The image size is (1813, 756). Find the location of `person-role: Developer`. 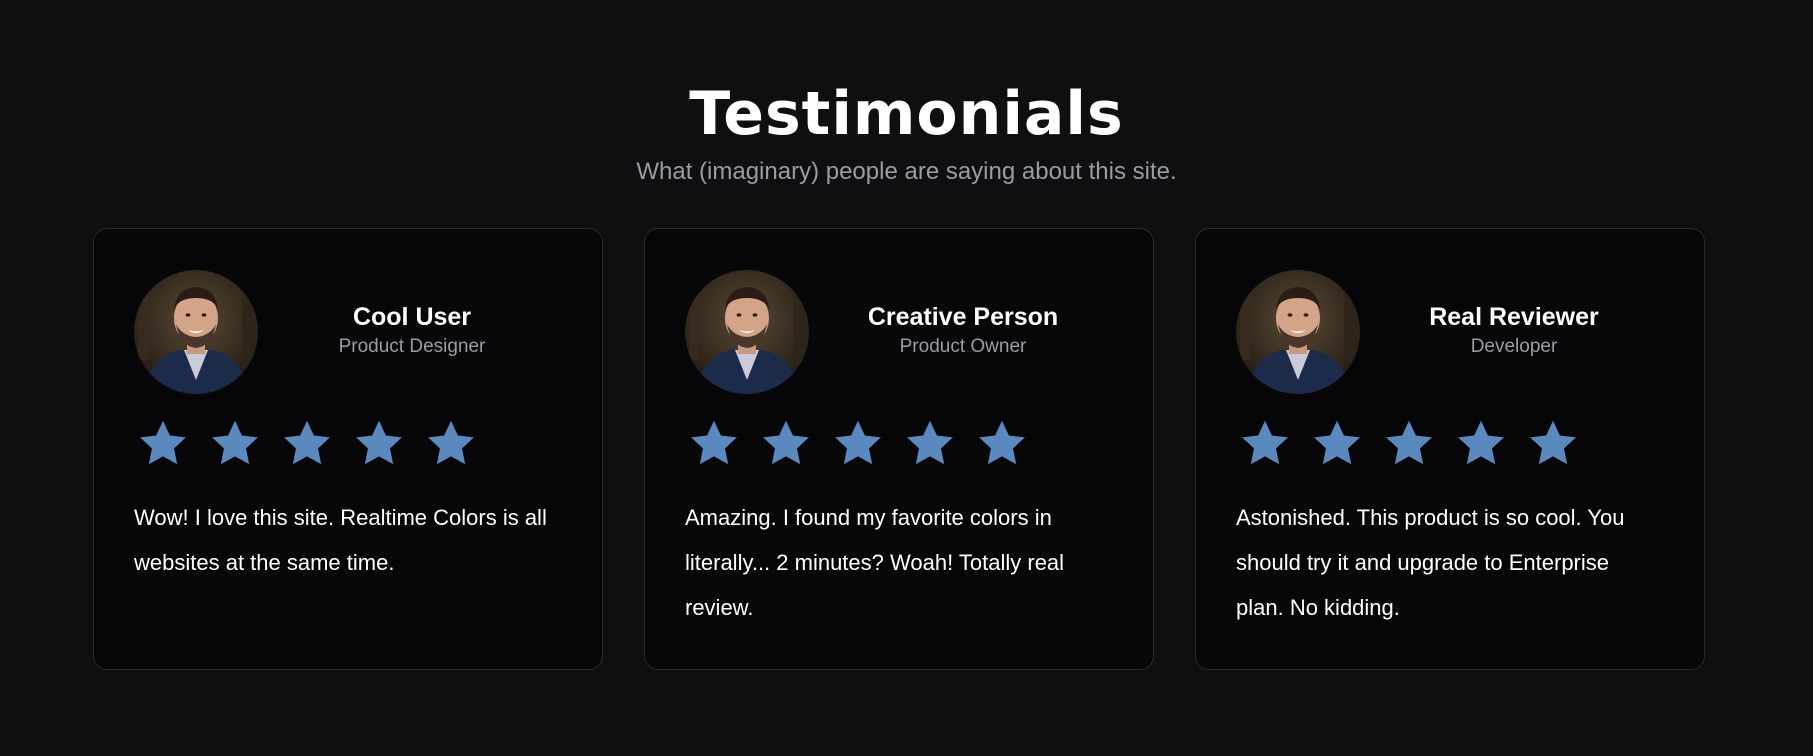

person-role: Developer is located at coordinates (1514, 346).